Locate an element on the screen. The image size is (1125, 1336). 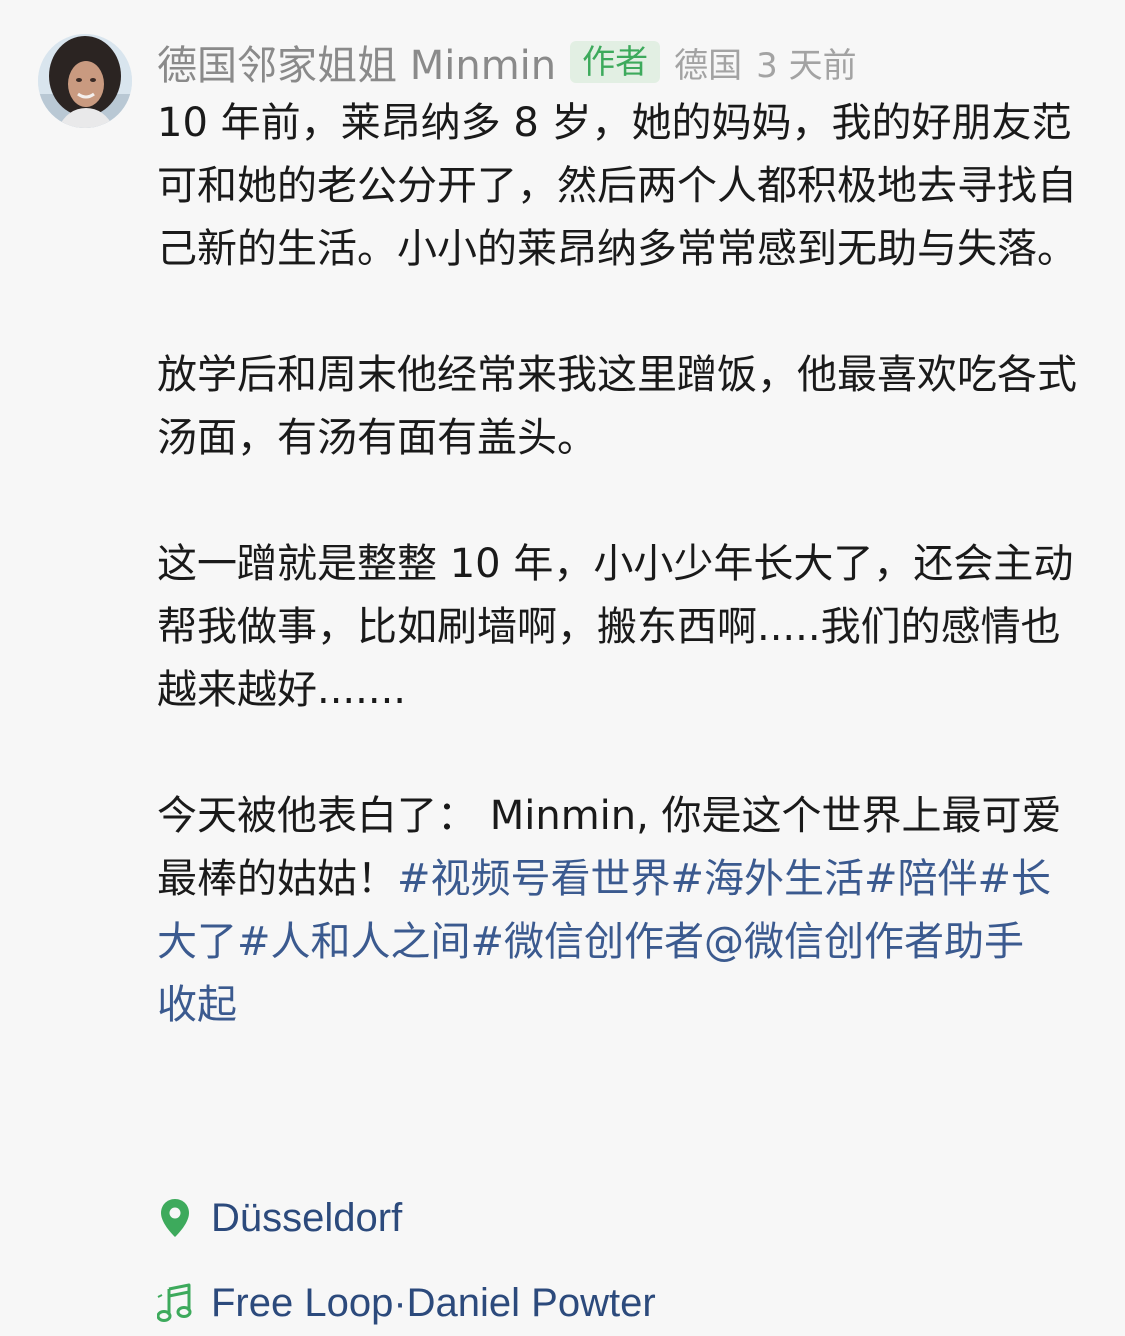
author-avatar is located at coordinates (85, 81).